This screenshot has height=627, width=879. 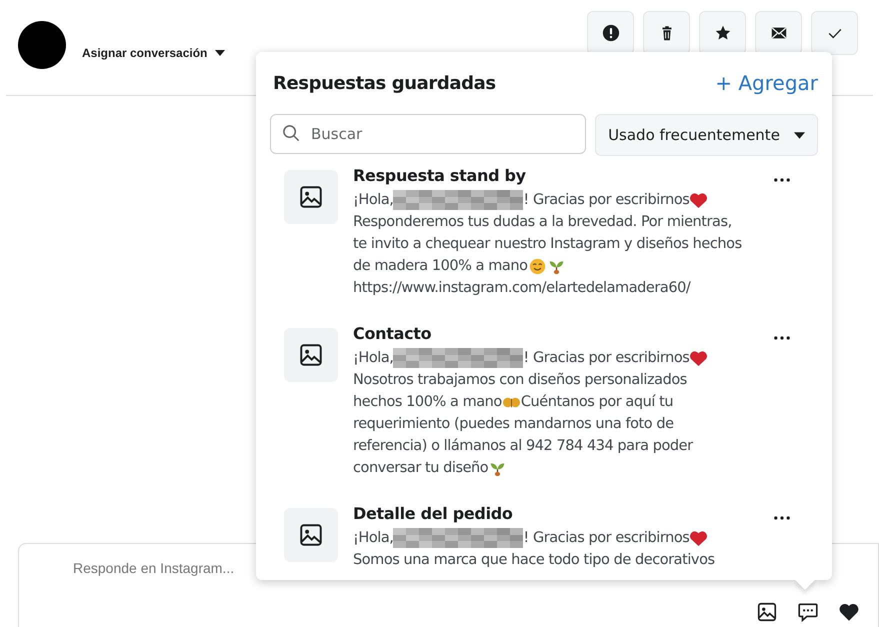 What do you see at coordinates (513, 424) in the screenshot?
I see `reply-text: requerimiento (puedes mandarnos una foto de` at bounding box center [513, 424].